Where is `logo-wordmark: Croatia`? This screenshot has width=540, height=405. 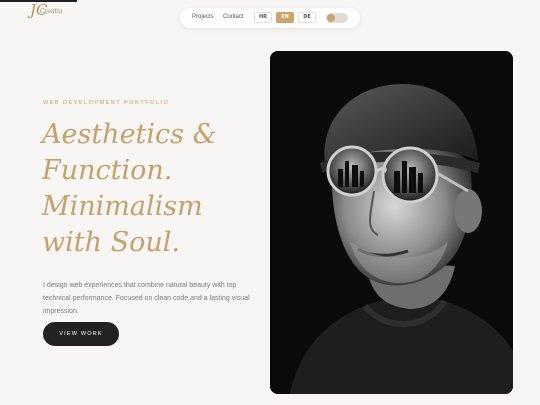
logo-wordmark: Croatia is located at coordinates (51, 11).